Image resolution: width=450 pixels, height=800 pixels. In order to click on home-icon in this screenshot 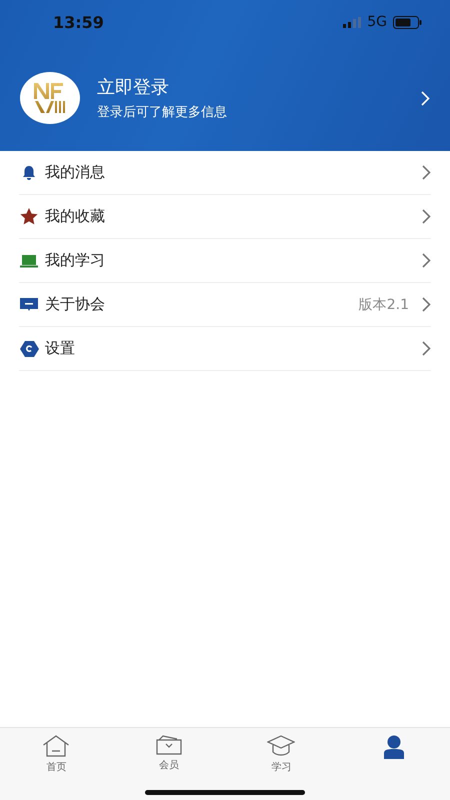, I will do `click(56, 746)`.